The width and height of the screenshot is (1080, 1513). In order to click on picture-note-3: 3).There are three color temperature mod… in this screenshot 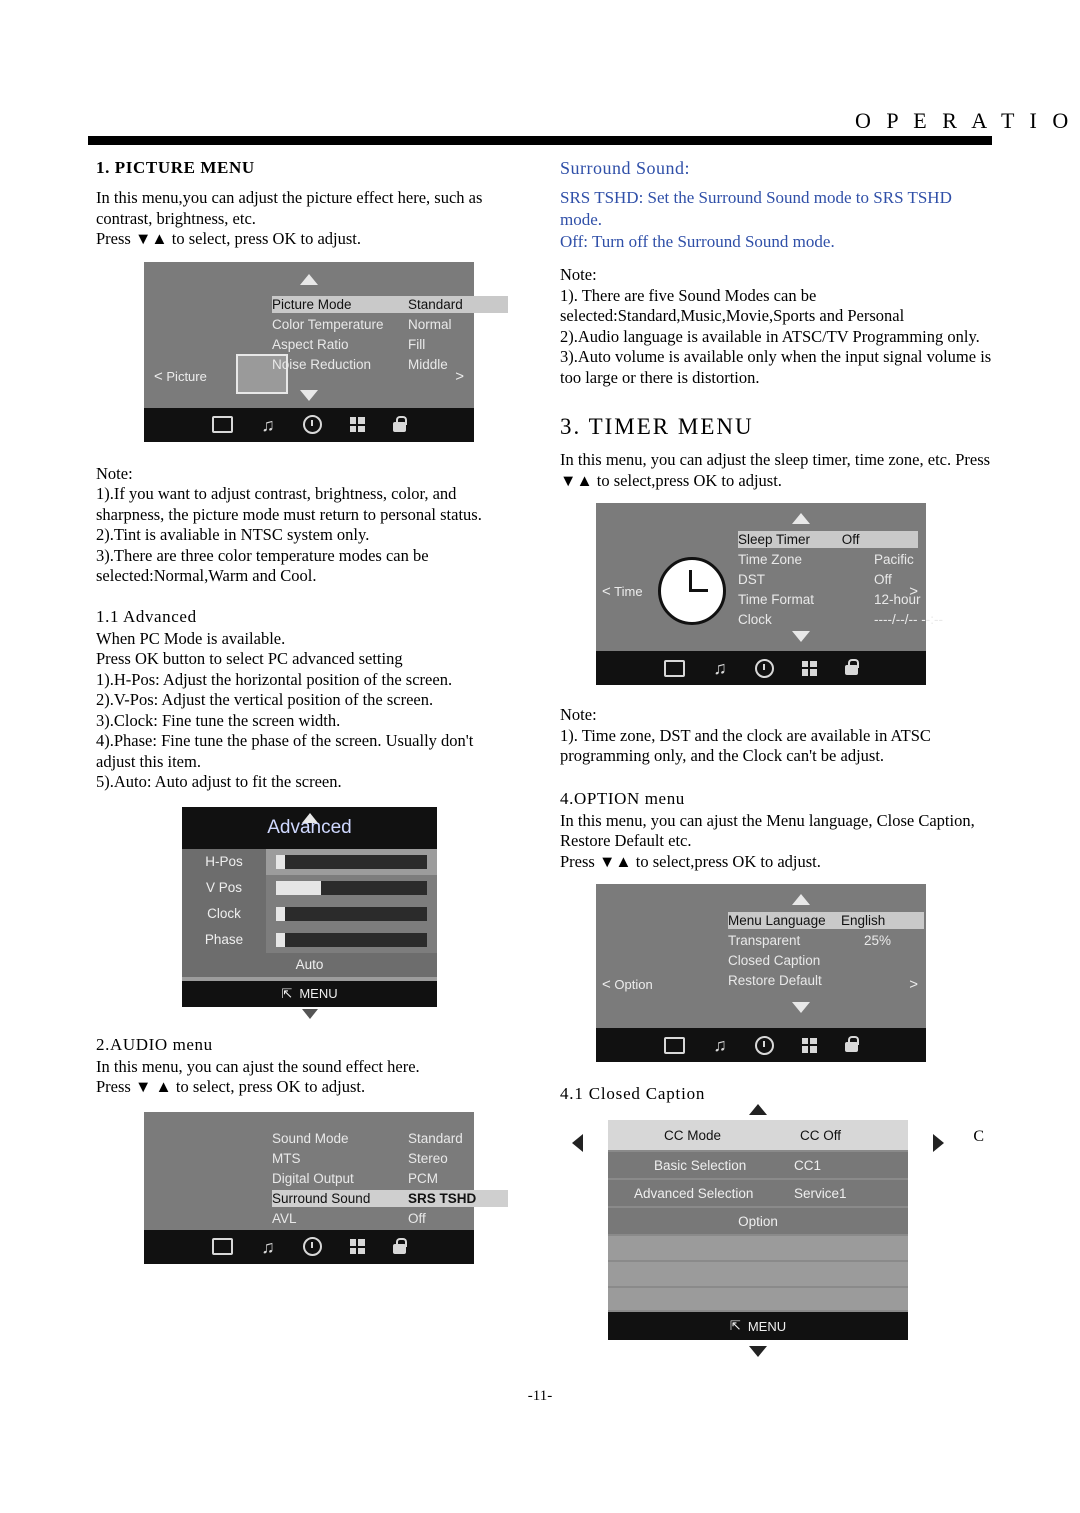, I will do `click(262, 565)`.